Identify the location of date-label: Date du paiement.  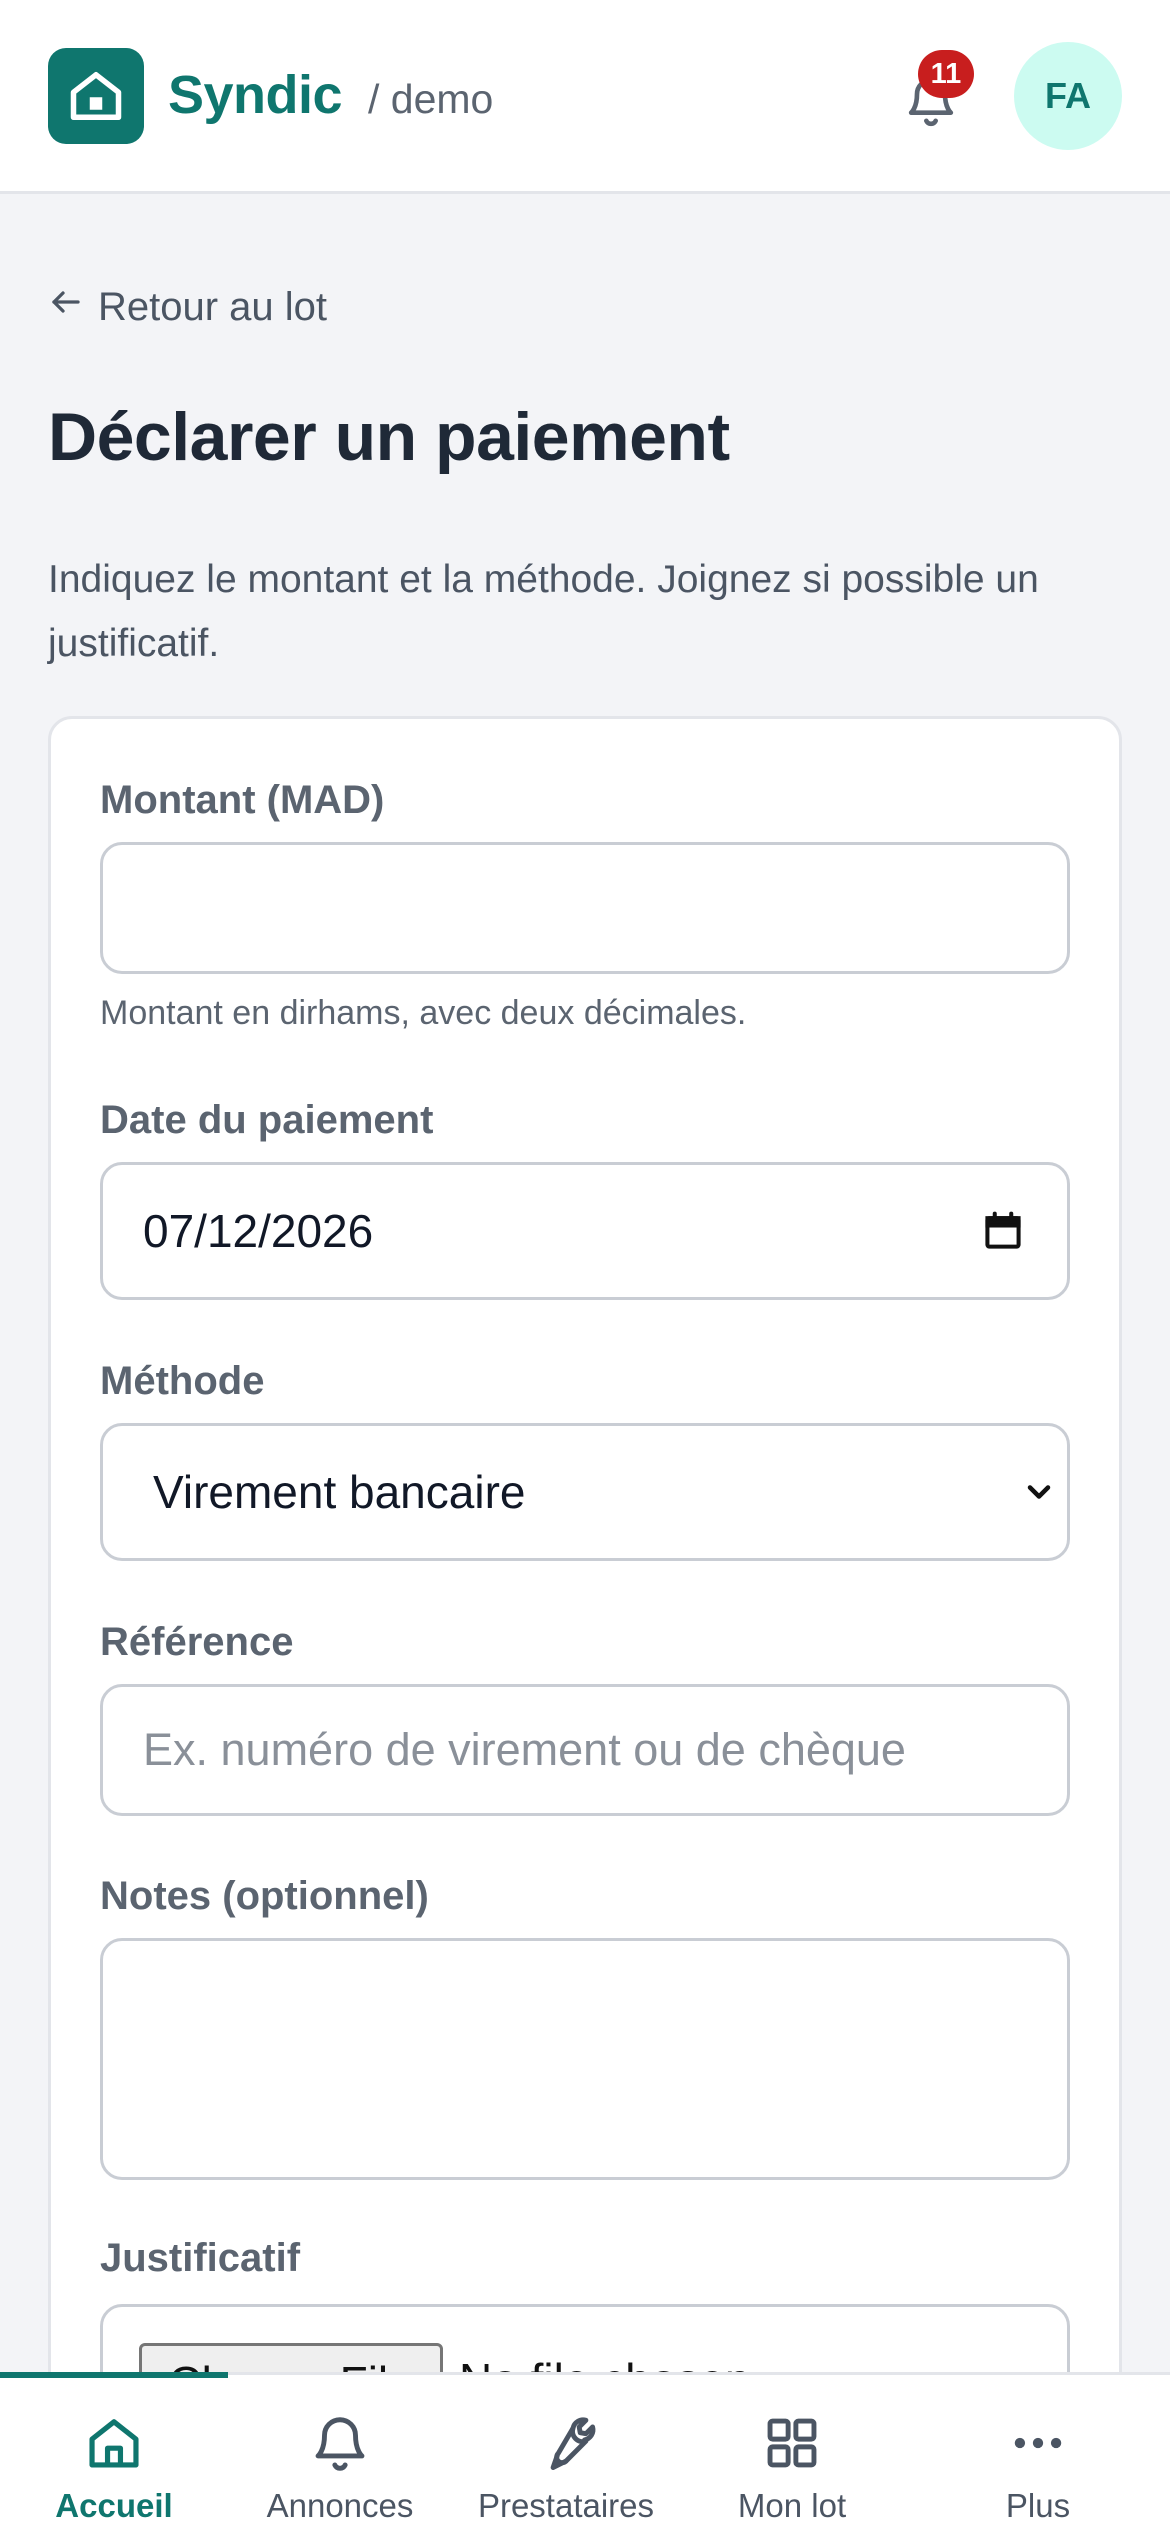
(267, 1120).